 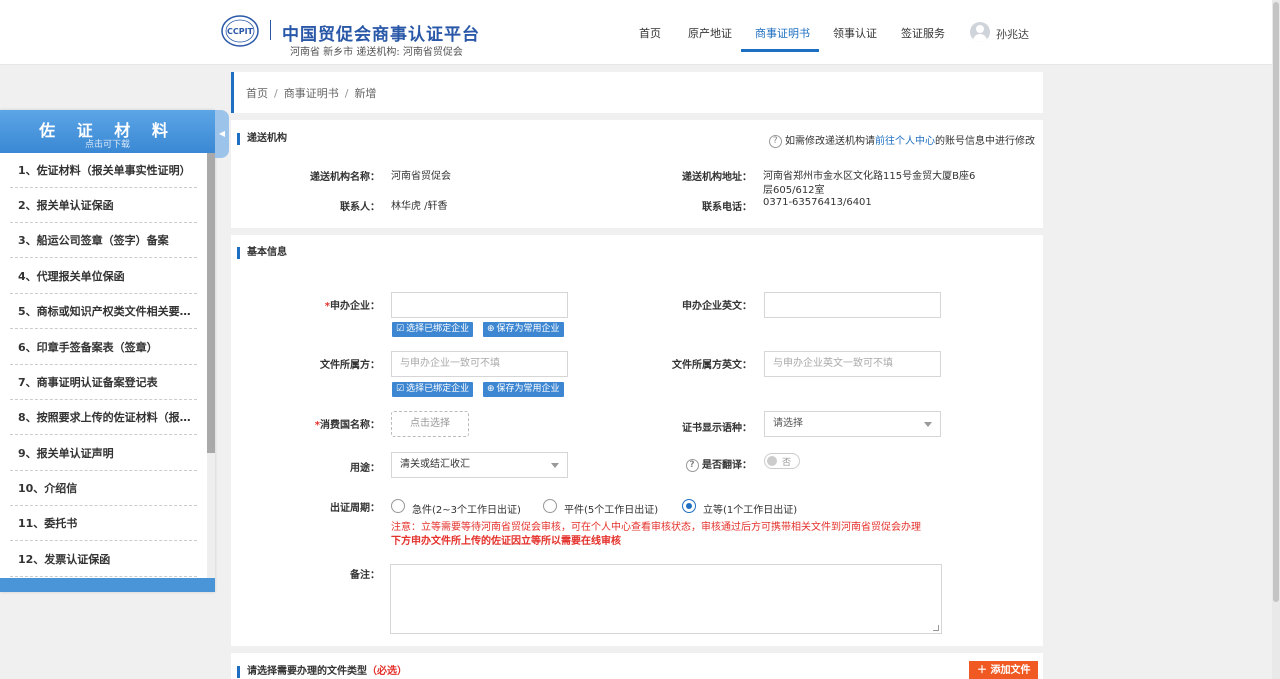 I want to click on agency-address-line2: 层605/612室, so click(x=794, y=190).